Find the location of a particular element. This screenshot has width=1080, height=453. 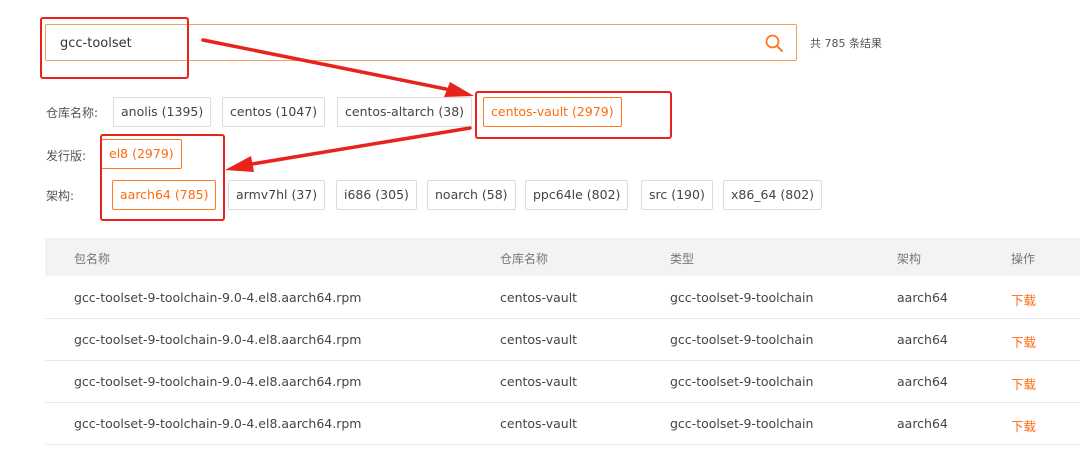

arch-option-ppc64le: ppc64le (802) is located at coordinates (577, 195).